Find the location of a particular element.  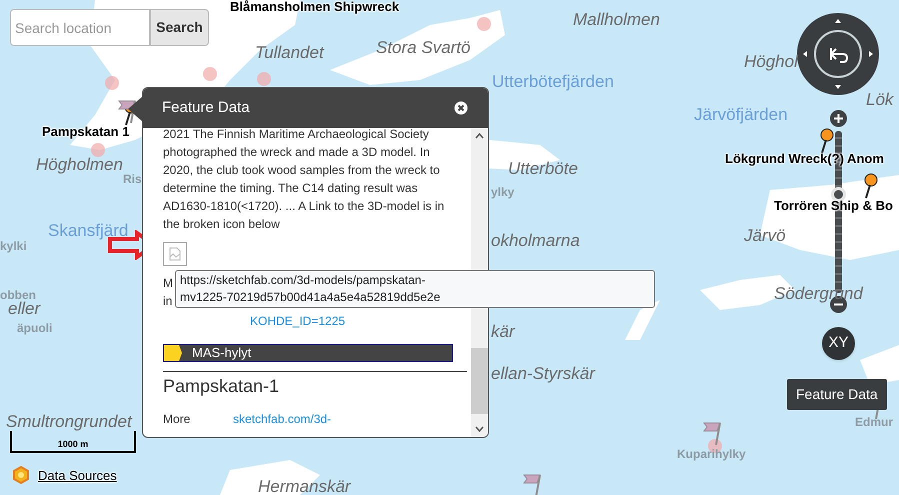

site-label: kylki is located at coordinates (13, 246).